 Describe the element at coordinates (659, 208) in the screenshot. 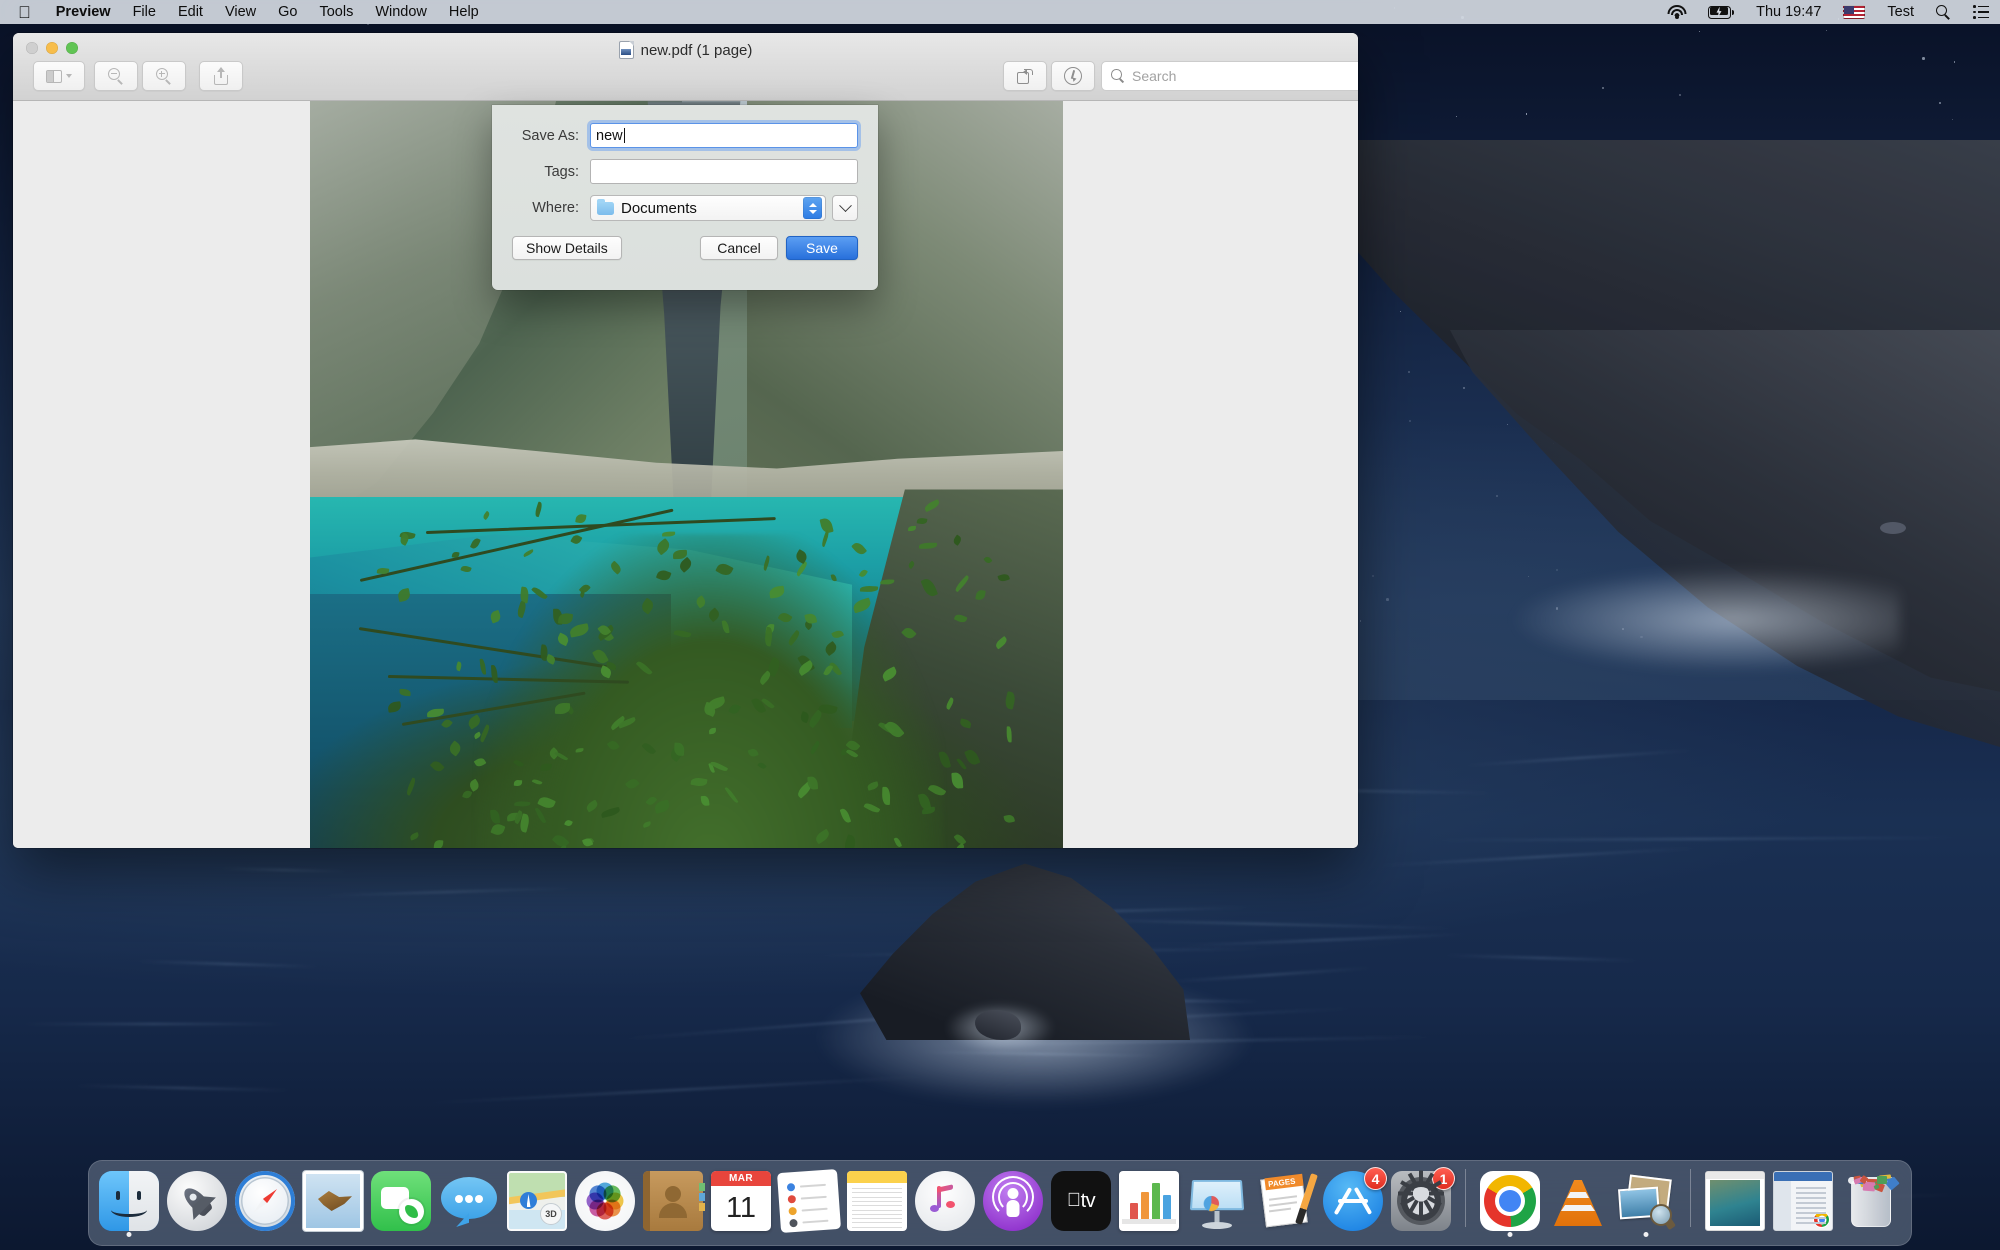

I see `where-value: Documents` at that location.